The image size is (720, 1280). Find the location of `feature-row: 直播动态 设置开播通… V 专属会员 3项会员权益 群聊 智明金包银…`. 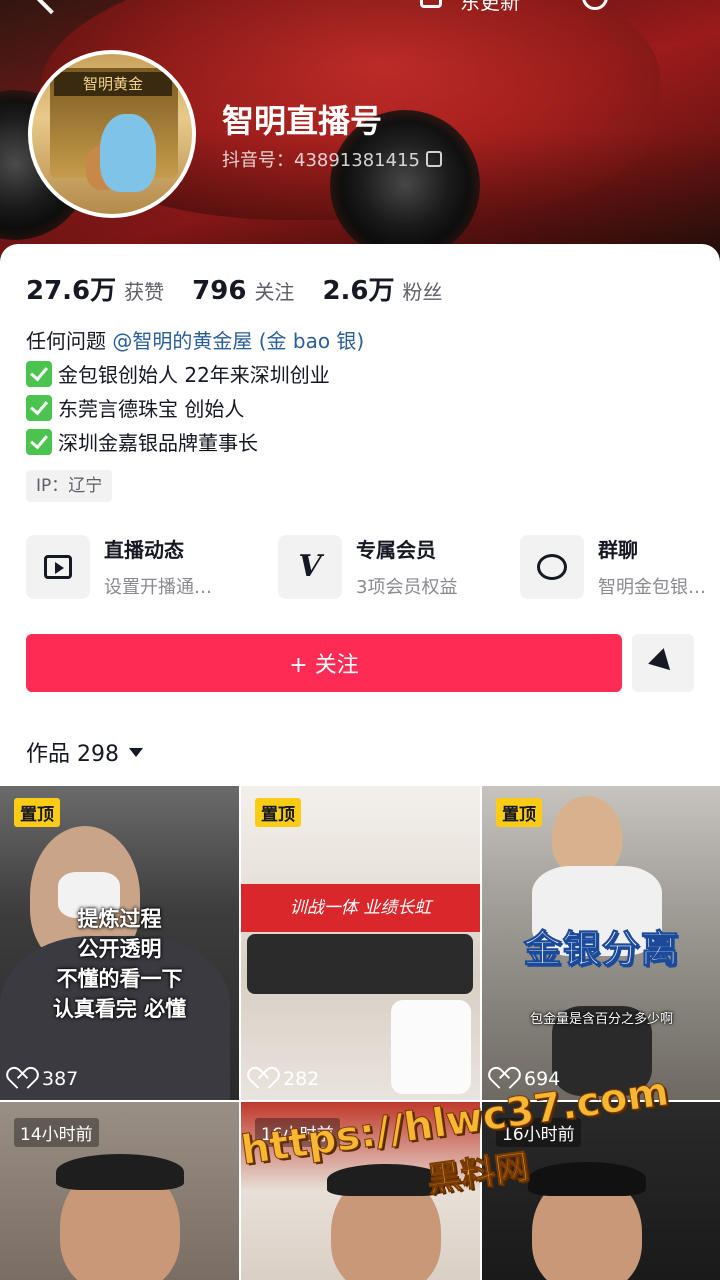

feature-row: 直播动态 设置开播通… V 专属会员 3项会员权益 群聊 智明金包银… is located at coordinates (373, 569).